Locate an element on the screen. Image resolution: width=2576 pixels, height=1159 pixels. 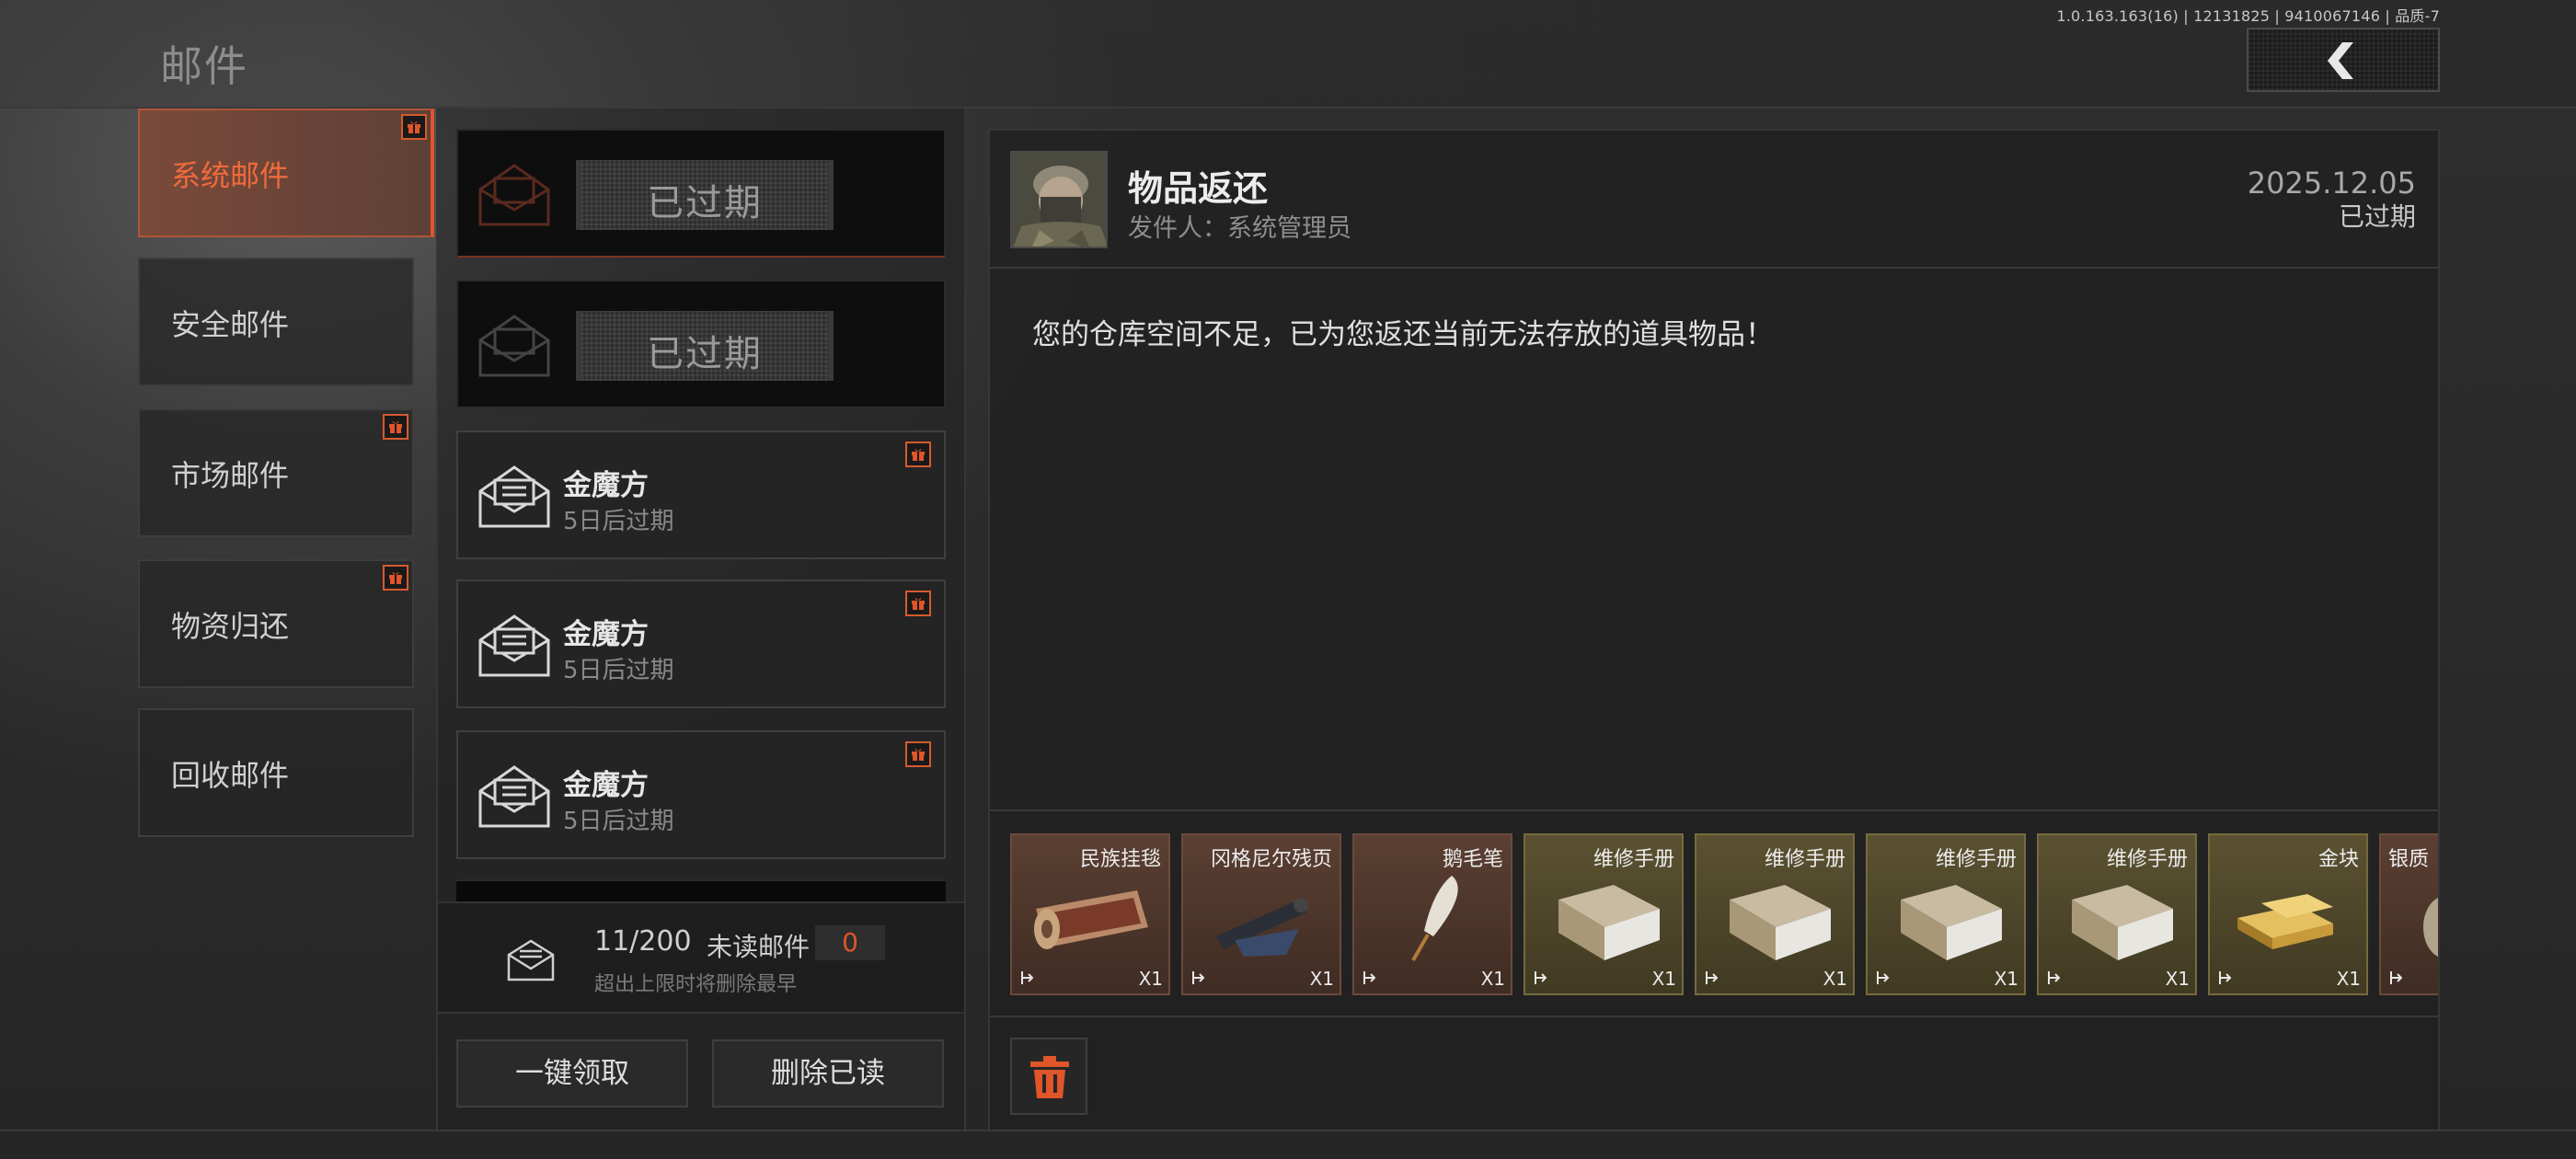
mail-body: 您的仓库空间不足，已为您返还当前无法存放的道具物品！ is located at coordinates (1403, 334).